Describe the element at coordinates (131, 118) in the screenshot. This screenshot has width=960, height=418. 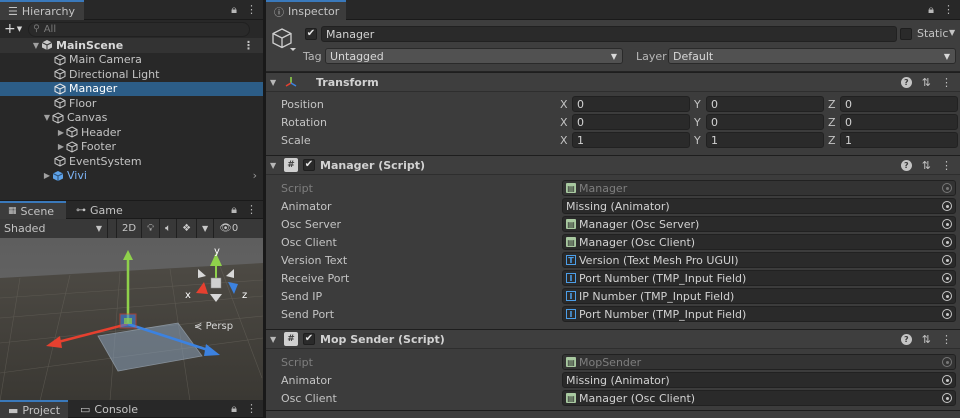
I see `hierarchy-item-canvas: ▼ Canvas` at that location.